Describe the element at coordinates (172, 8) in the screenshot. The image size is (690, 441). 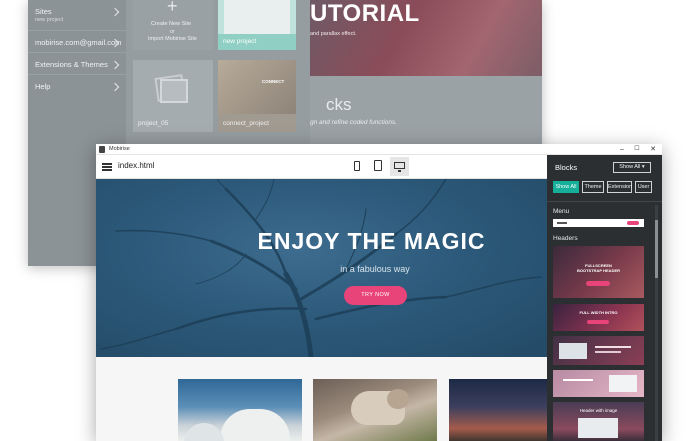
I see `plus-icon: +` at that location.